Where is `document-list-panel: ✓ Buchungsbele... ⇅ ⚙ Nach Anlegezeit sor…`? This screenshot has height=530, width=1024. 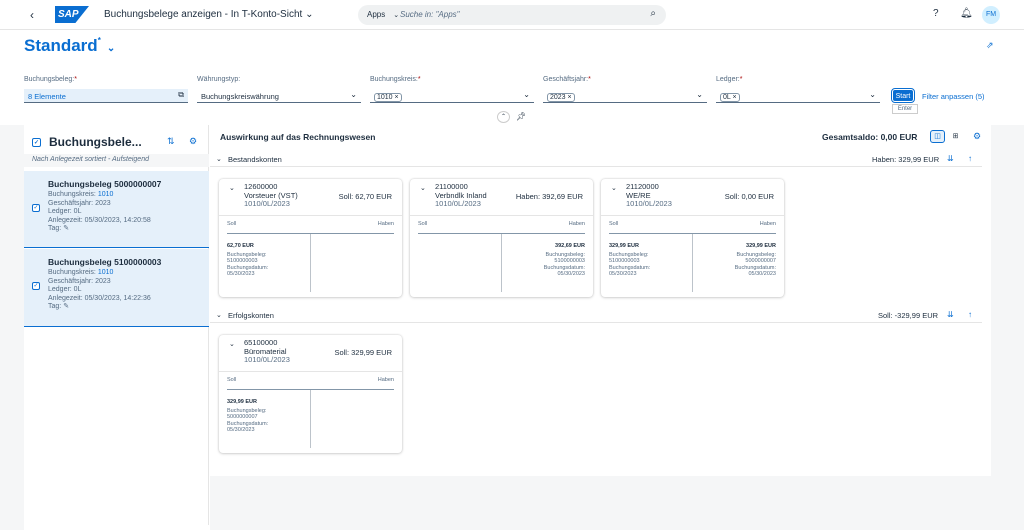 document-list-panel: ✓ Buchungsbele... ⇅ ⚙ Nach Anlegezeit sor… is located at coordinates (116, 325).